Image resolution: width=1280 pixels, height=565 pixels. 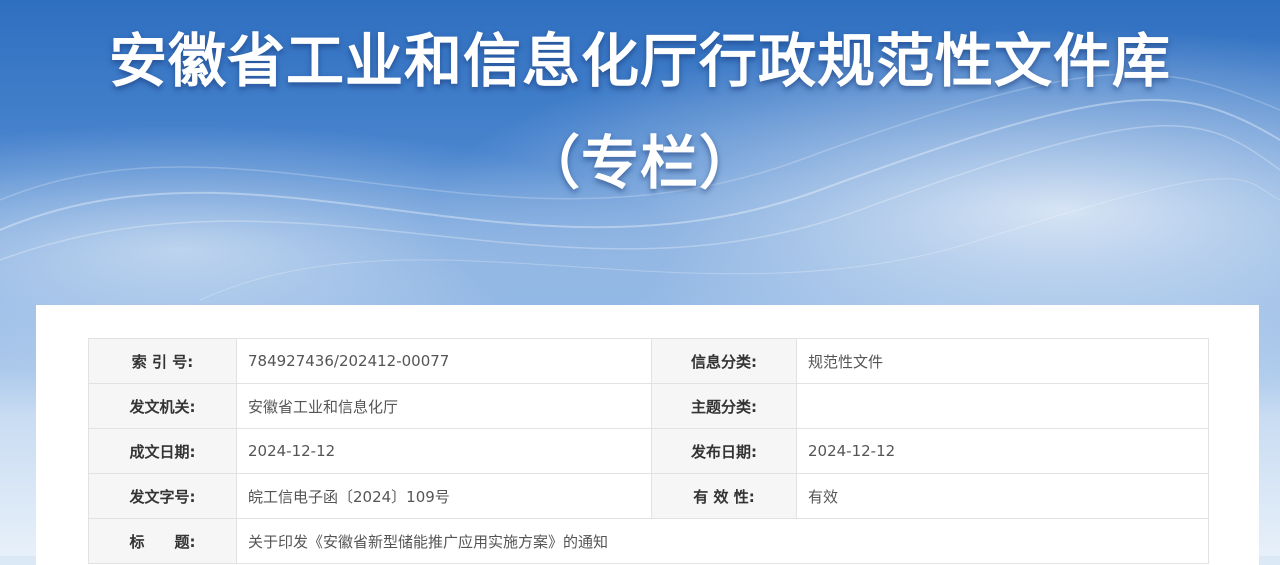 I want to click on page-title: 安徽省工业和信息化厅行政规范性文件库, so click(x=639, y=61).